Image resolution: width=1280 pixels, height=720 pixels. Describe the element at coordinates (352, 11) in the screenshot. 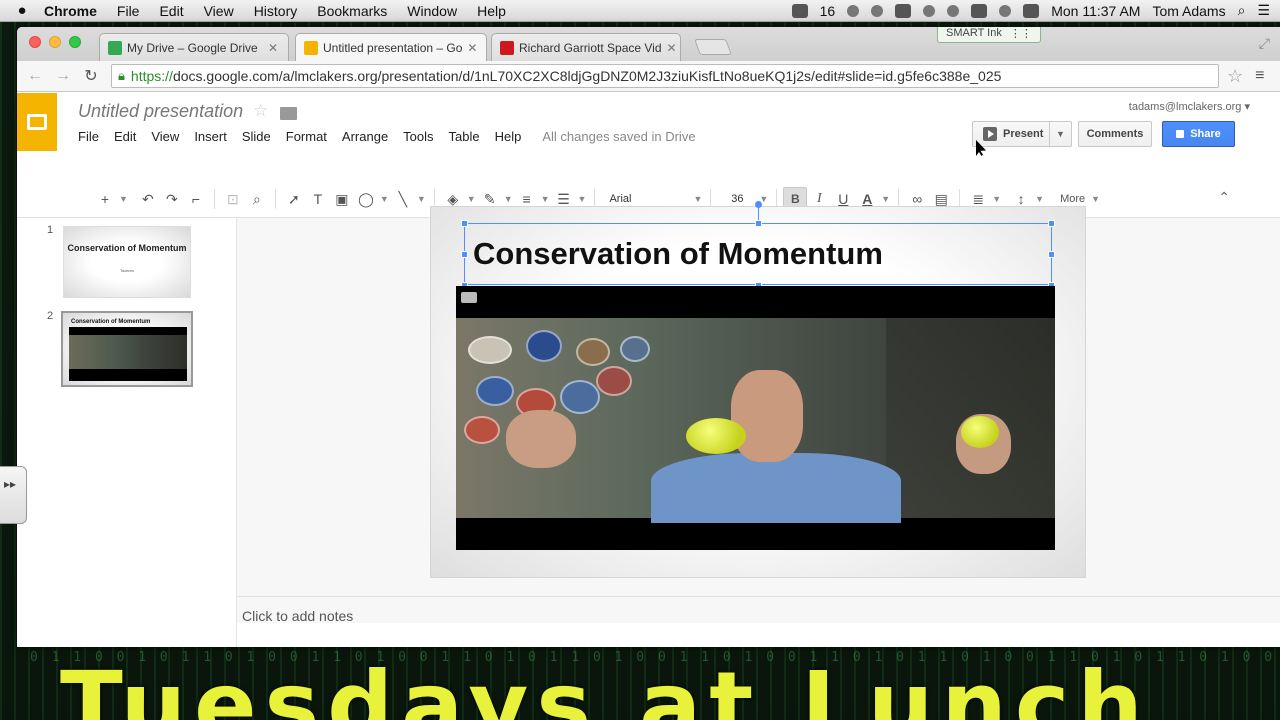

I see `menu-bookmarks: Bookmarks` at that location.